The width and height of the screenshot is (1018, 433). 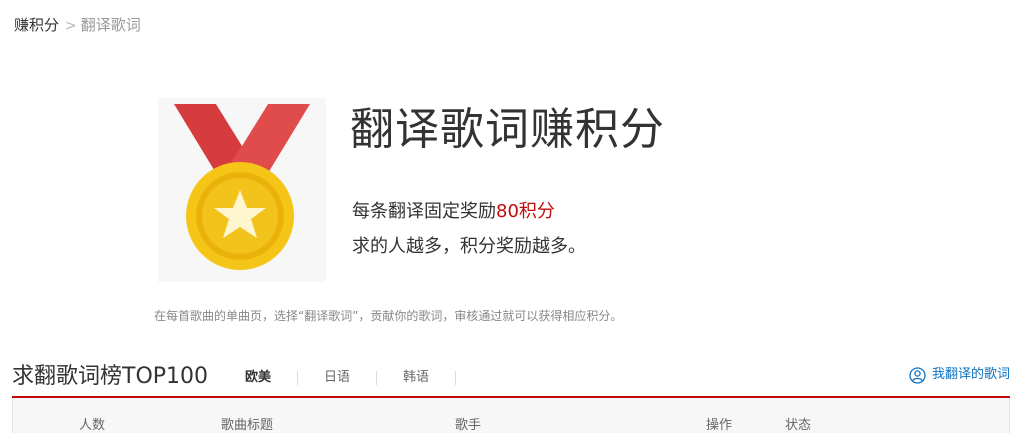 What do you see at coordinates (525, 211) in the screenshot?
I see `reward-points: 80积分` at bounding box center [525, 211].